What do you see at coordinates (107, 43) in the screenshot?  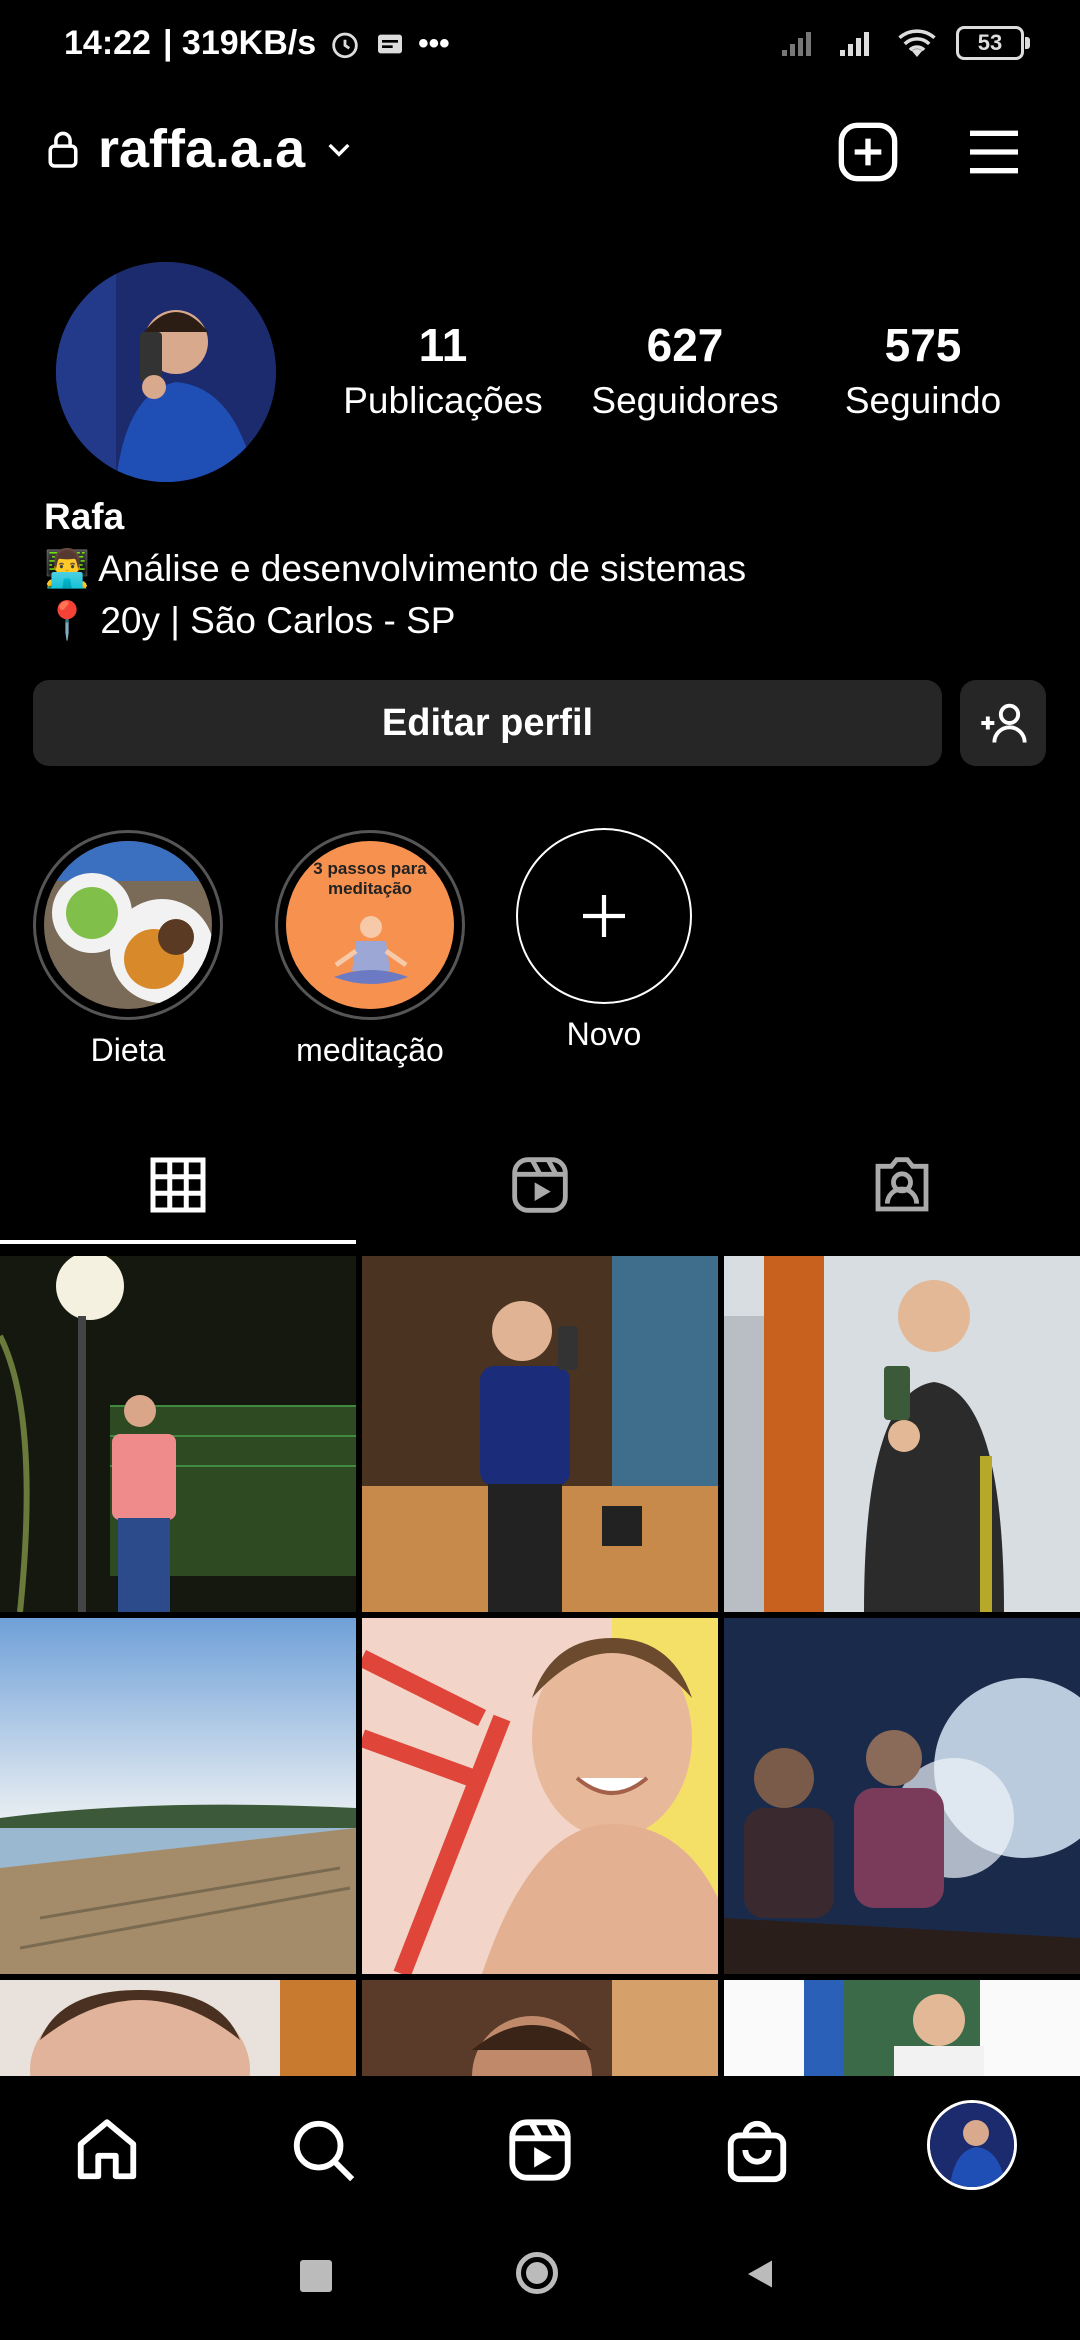 I see `status-time: 14:22` at bounding box center [107, 43].